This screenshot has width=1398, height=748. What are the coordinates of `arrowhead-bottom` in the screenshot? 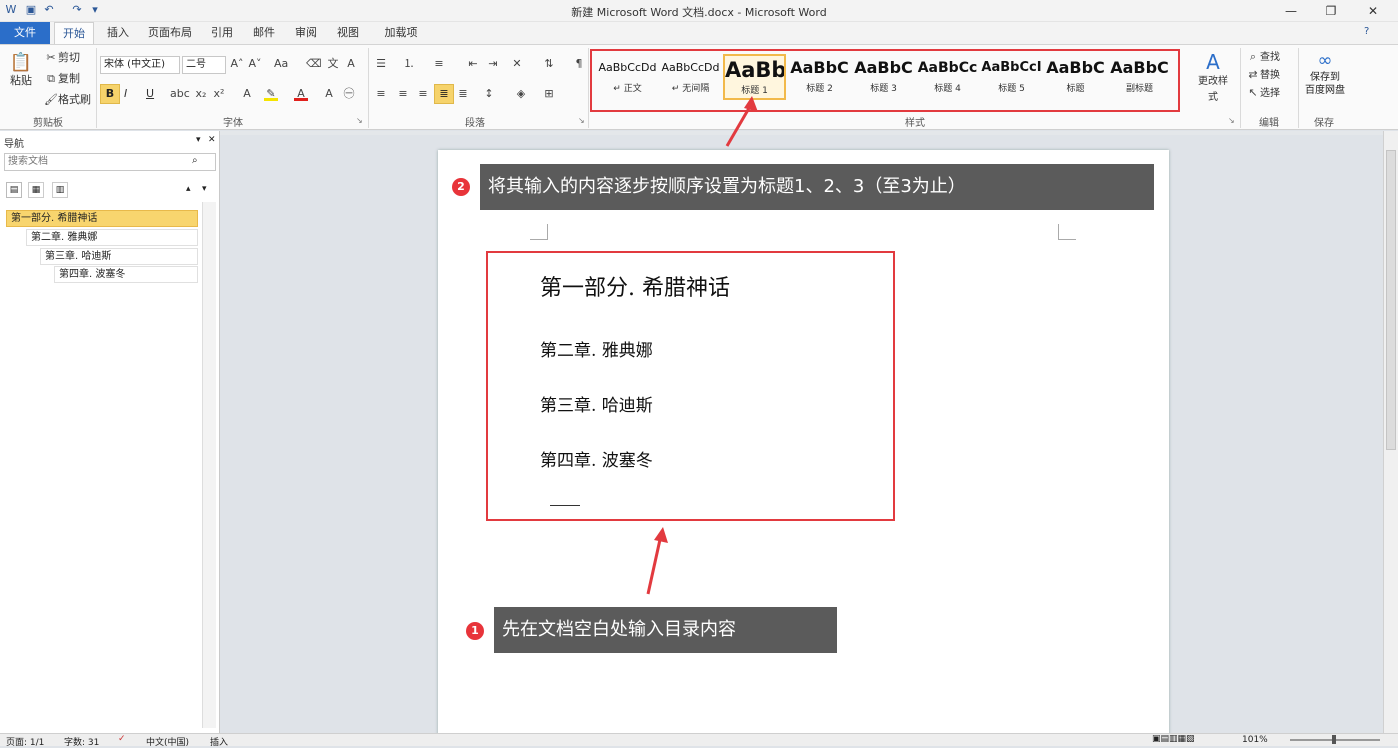 It's located at (661, 535).